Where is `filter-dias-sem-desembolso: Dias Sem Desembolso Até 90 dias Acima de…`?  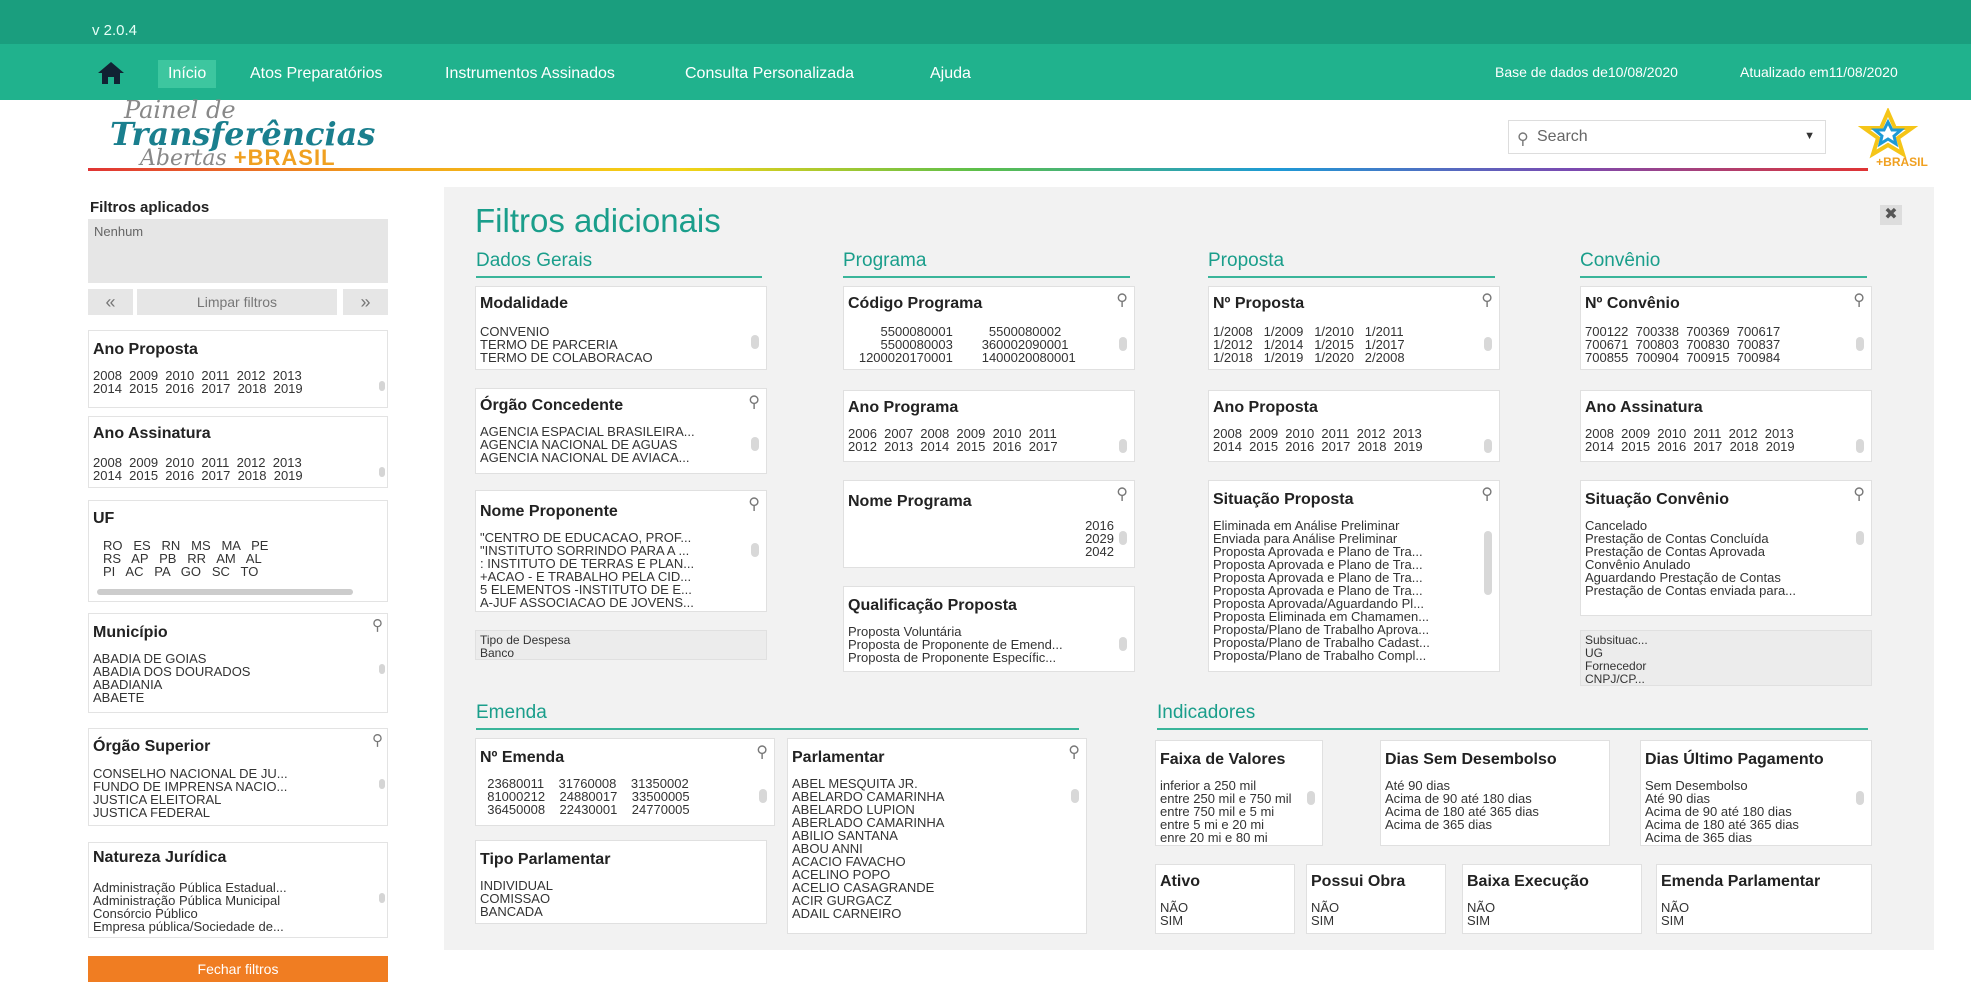 filter-dias-sem-desembolso: Dias Sem Desembolso Até 90 dias Acima de… is located at coordinates (1495, 793).